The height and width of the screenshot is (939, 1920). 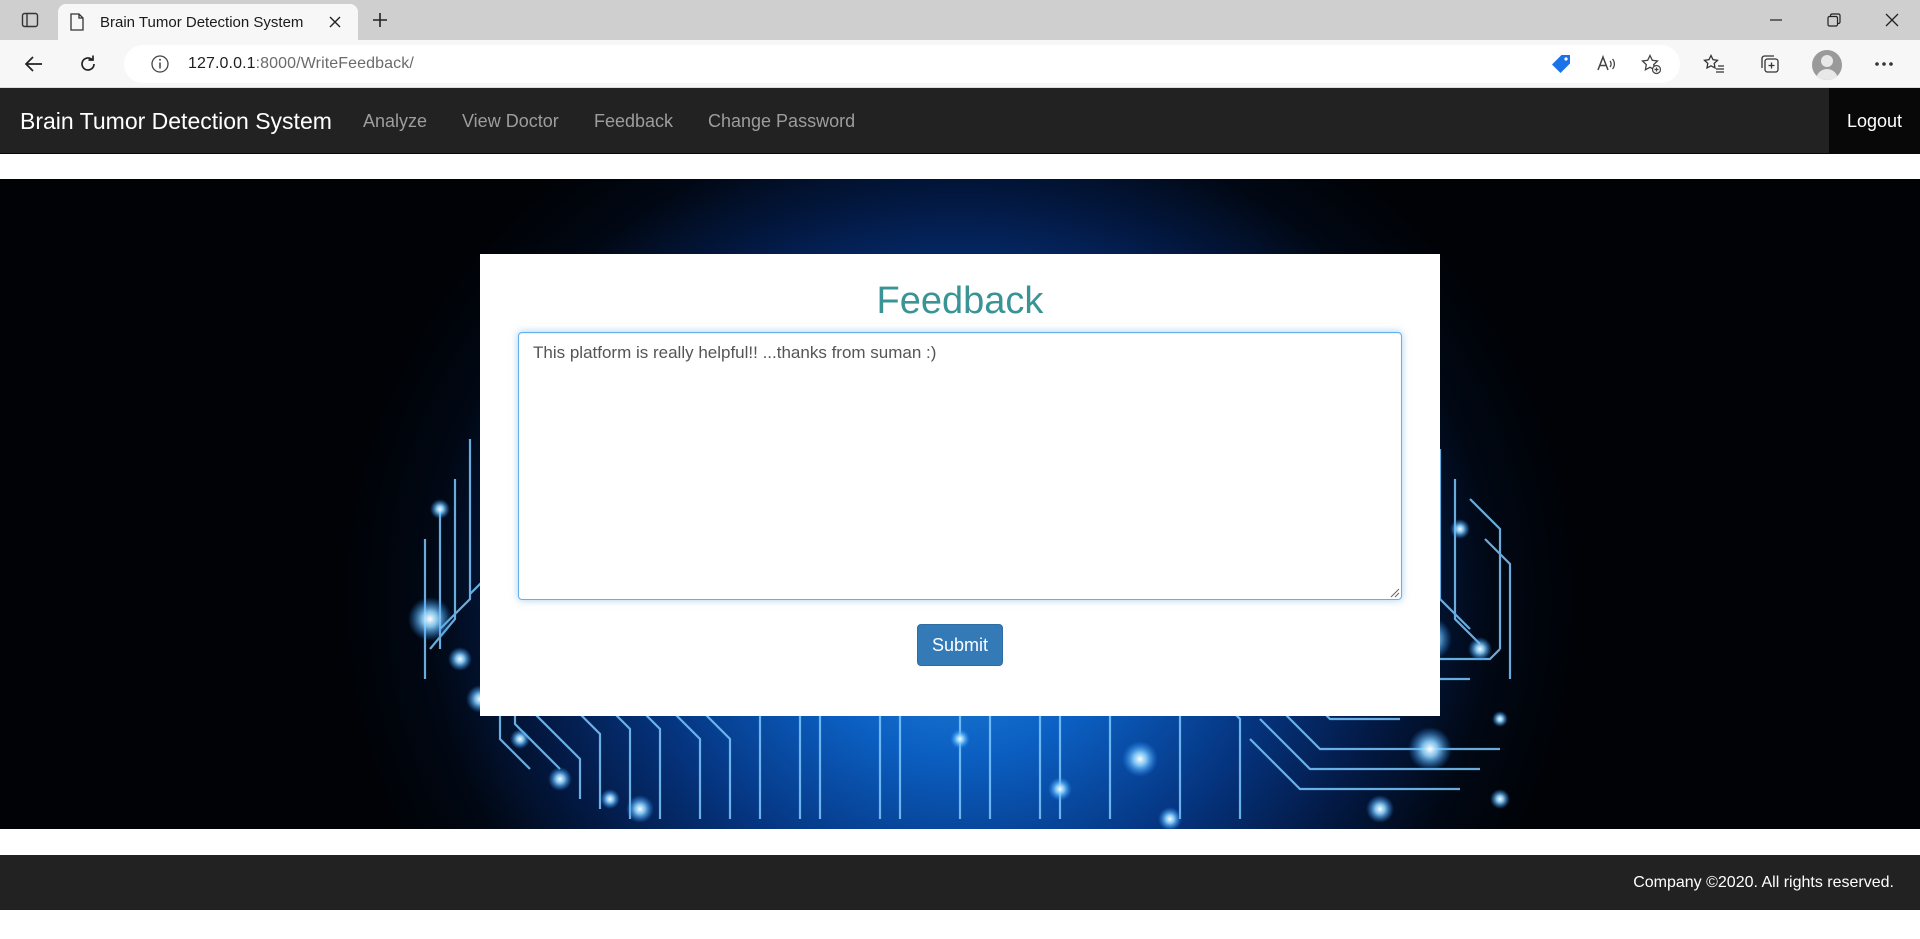 I want to click on add-favorite-icon, so click(x=1651, y=64).